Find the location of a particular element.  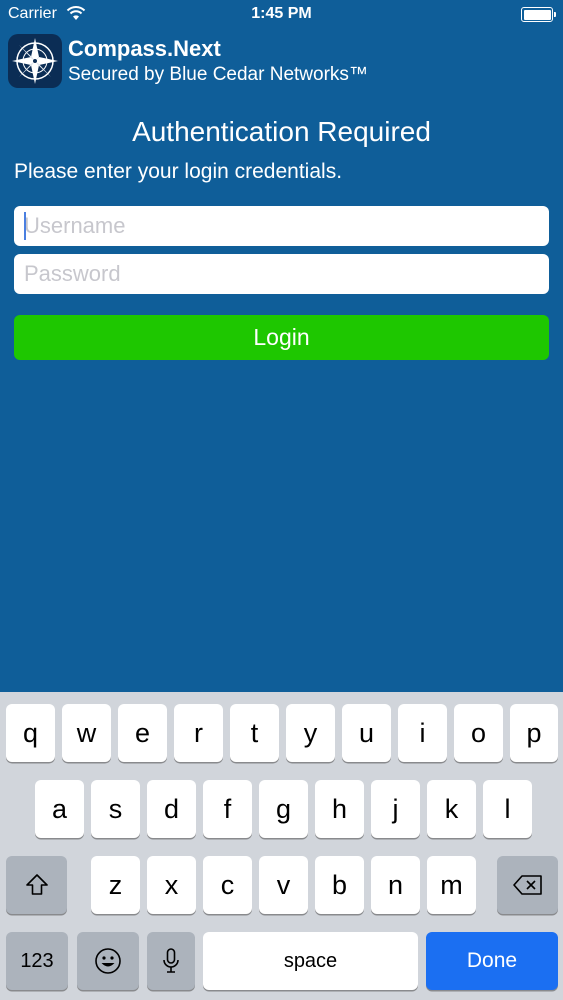

emoji-icon is located at coordinates (108, 961).